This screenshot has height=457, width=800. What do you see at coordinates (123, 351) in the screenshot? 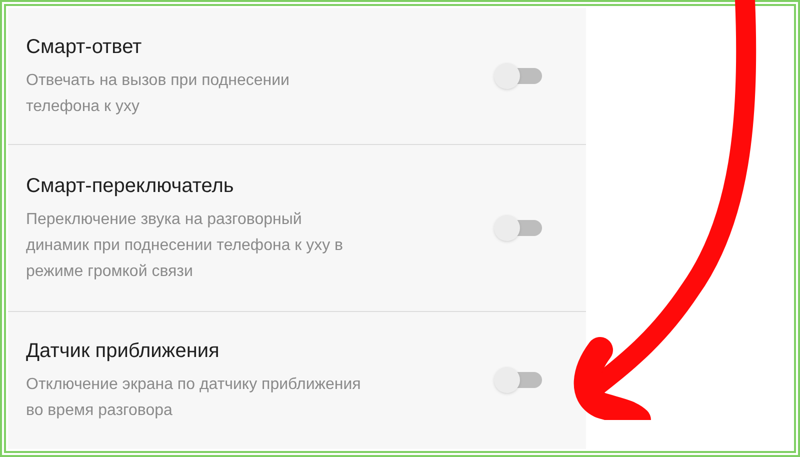
I see `setting-title: Датчик приближения` at bounding box center [123, 351].